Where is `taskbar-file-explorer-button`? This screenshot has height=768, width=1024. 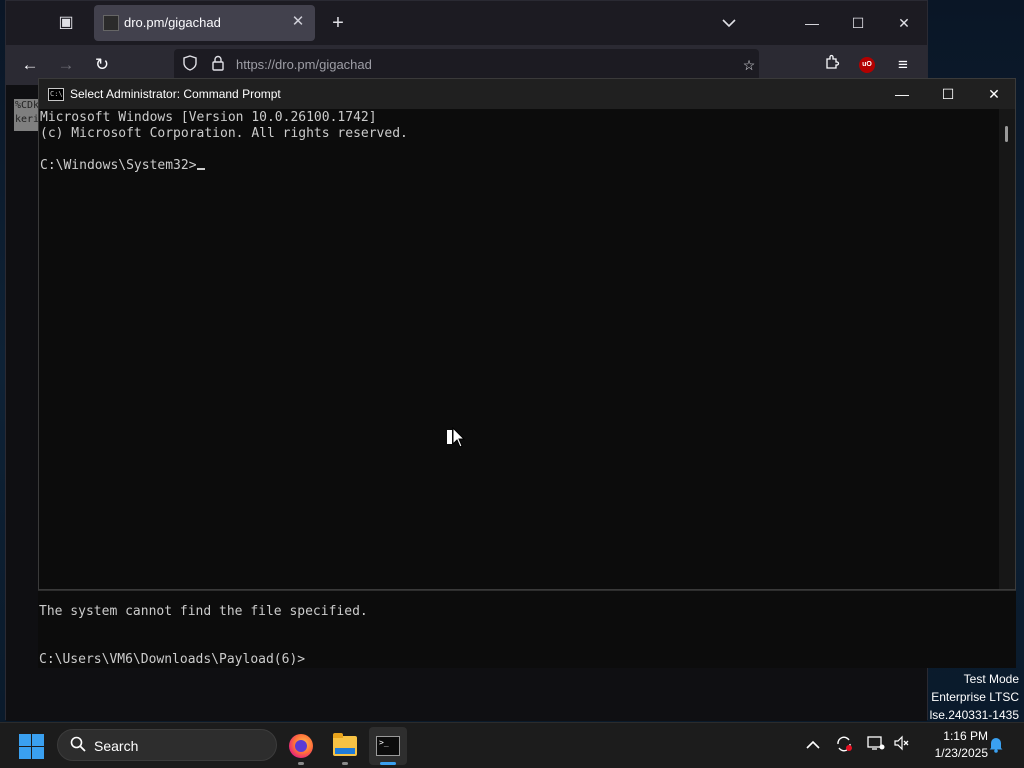
taskbar-file-explorer-button is located at coordinates (345, 746).